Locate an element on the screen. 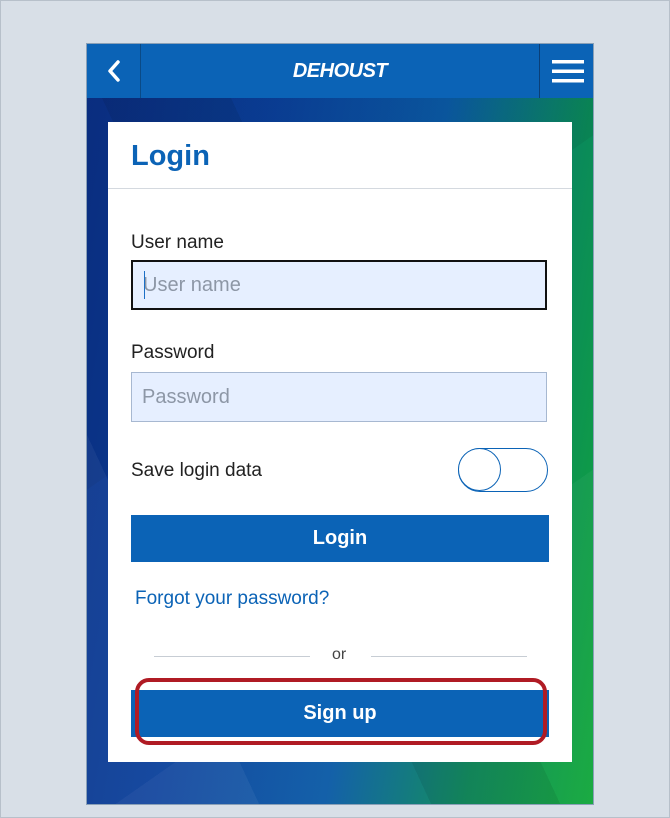 This screenshot has height=818, width=670. username-label: User name is located at coordinates (177, 242).